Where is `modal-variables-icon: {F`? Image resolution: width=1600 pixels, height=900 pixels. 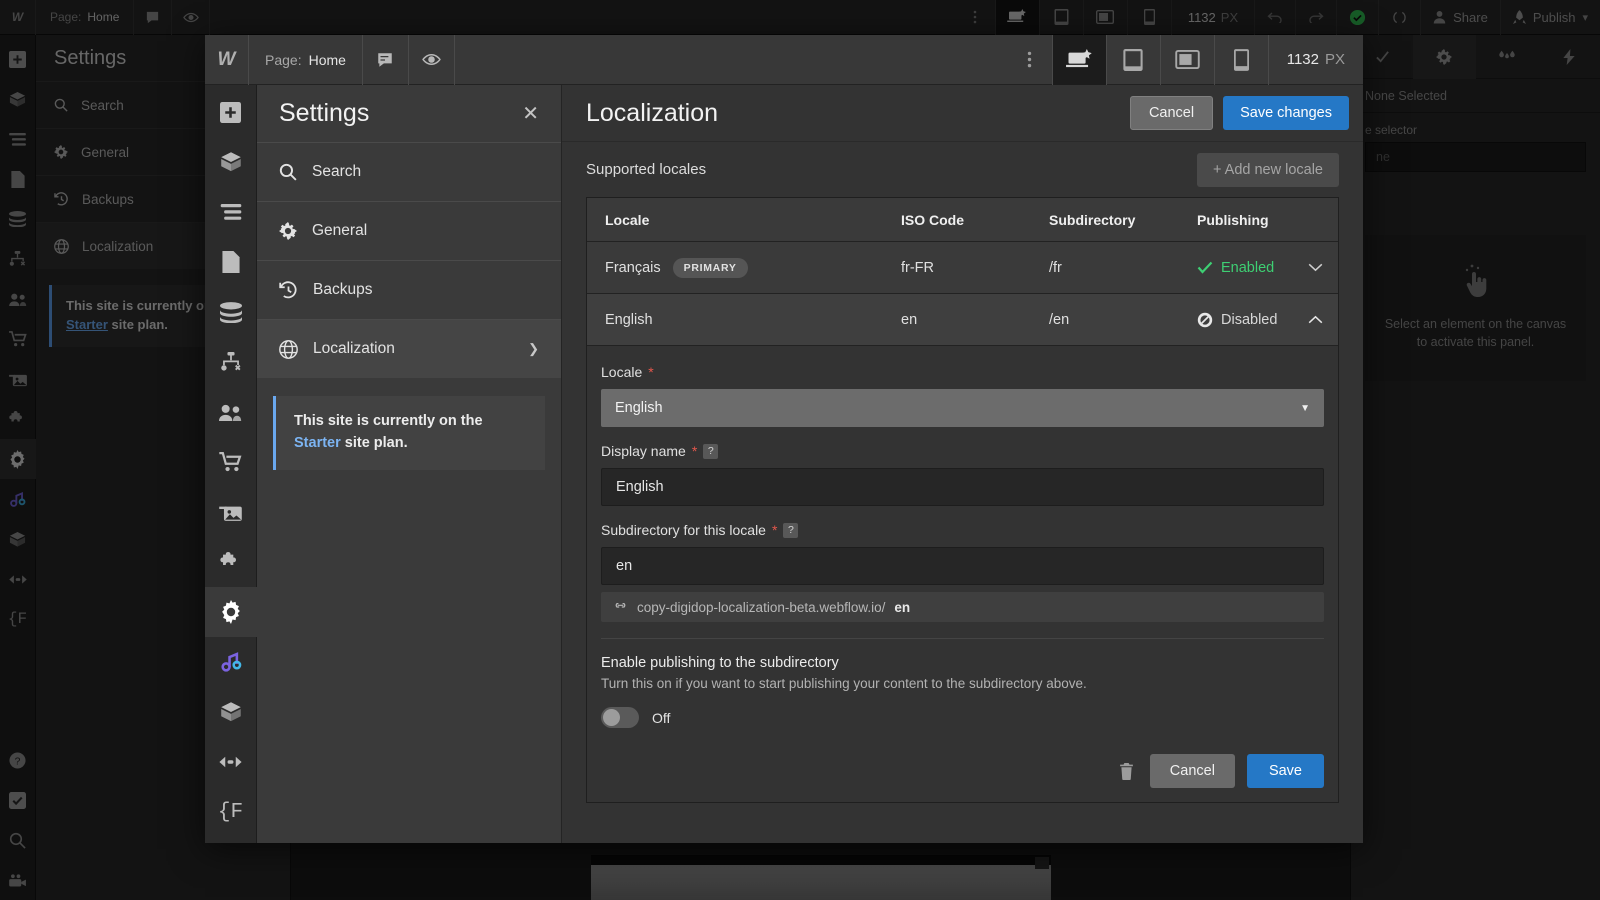
modal-variables-icon: {F is located at coordinates (231, 812).